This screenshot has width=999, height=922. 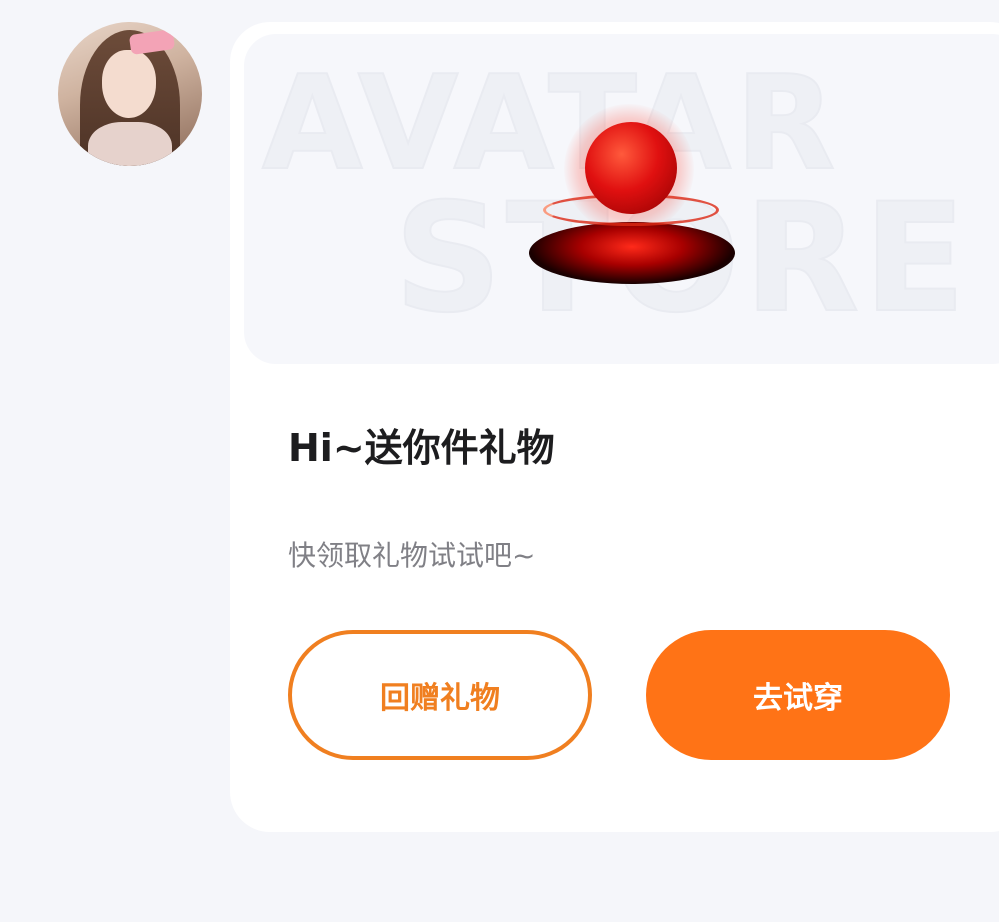 I want to click on orb-pool, so click(x=632, y=253).